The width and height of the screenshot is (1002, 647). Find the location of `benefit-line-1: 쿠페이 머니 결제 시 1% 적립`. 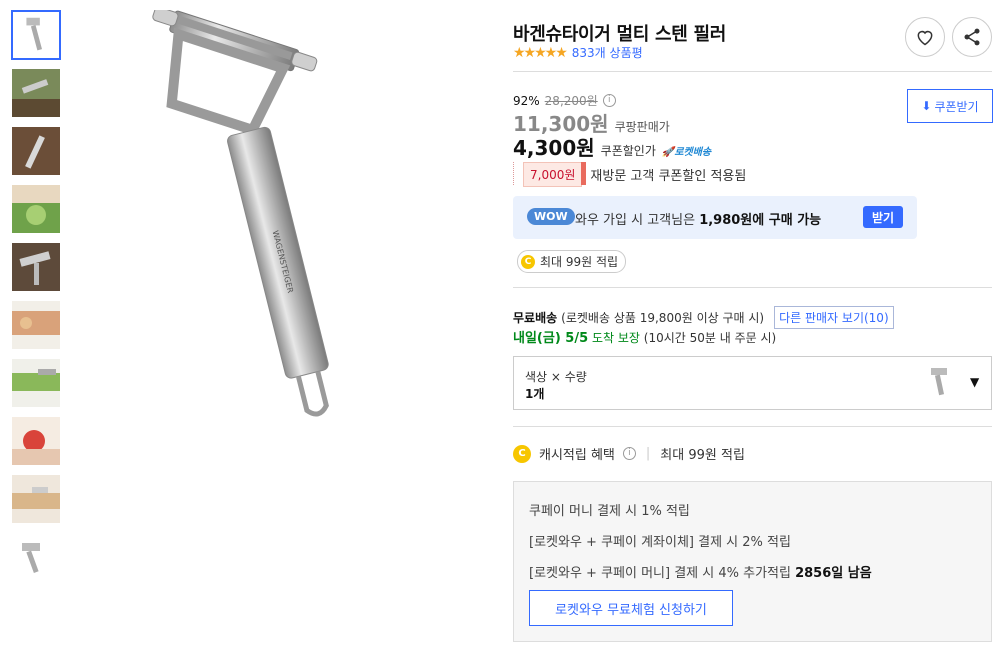

benefit-line-1: 쿠페이 머니 결제 시 1% 적립 is located at coordinates (609, 511).